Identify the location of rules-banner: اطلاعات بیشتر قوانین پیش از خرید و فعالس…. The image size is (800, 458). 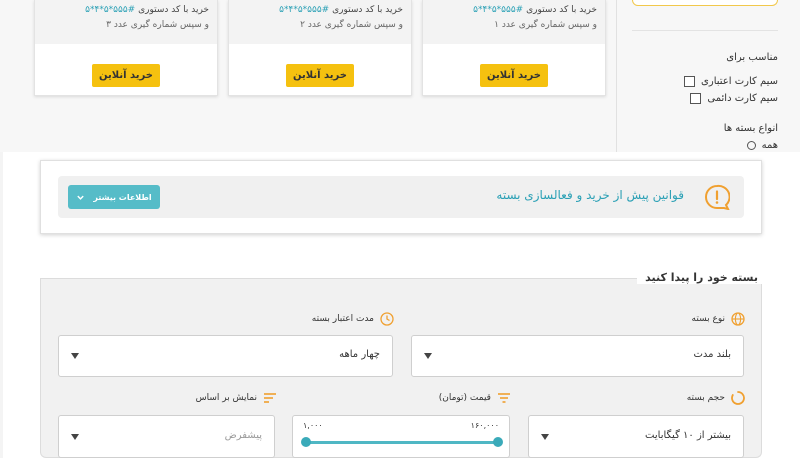
(401, 197).